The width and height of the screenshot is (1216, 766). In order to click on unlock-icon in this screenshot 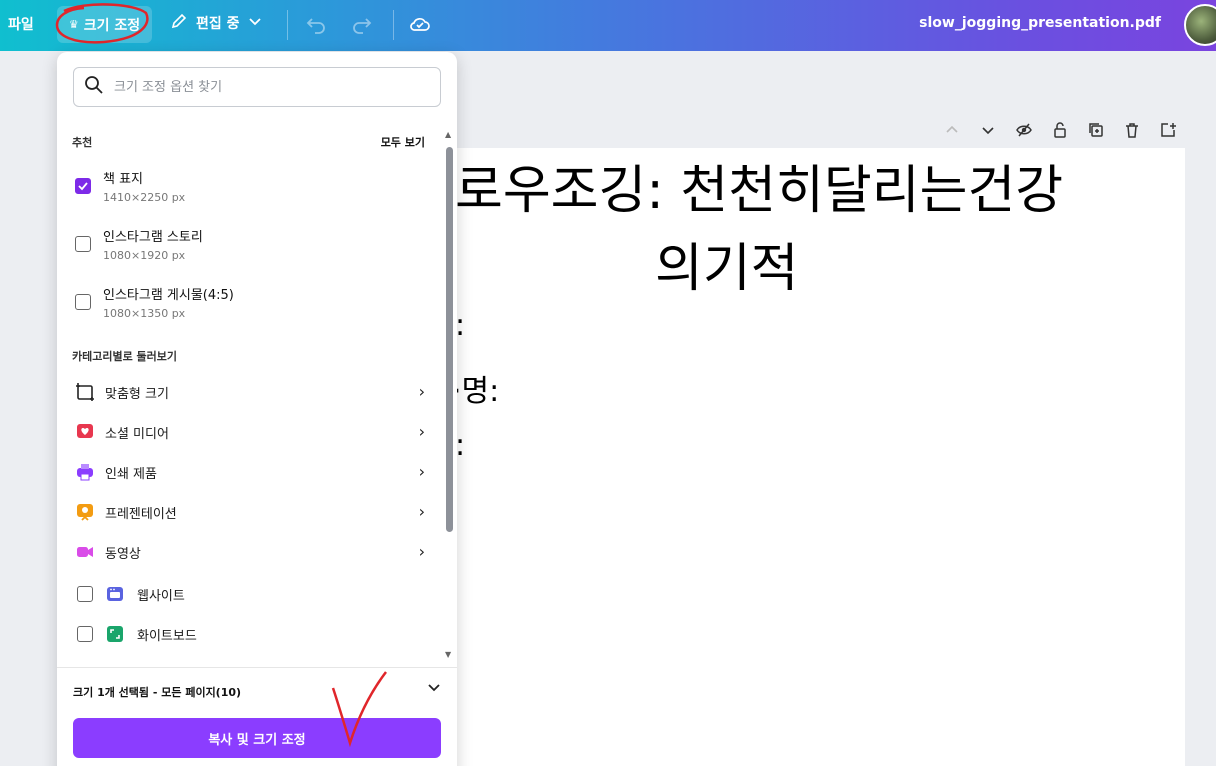, I will do `click(1060, 130)`.